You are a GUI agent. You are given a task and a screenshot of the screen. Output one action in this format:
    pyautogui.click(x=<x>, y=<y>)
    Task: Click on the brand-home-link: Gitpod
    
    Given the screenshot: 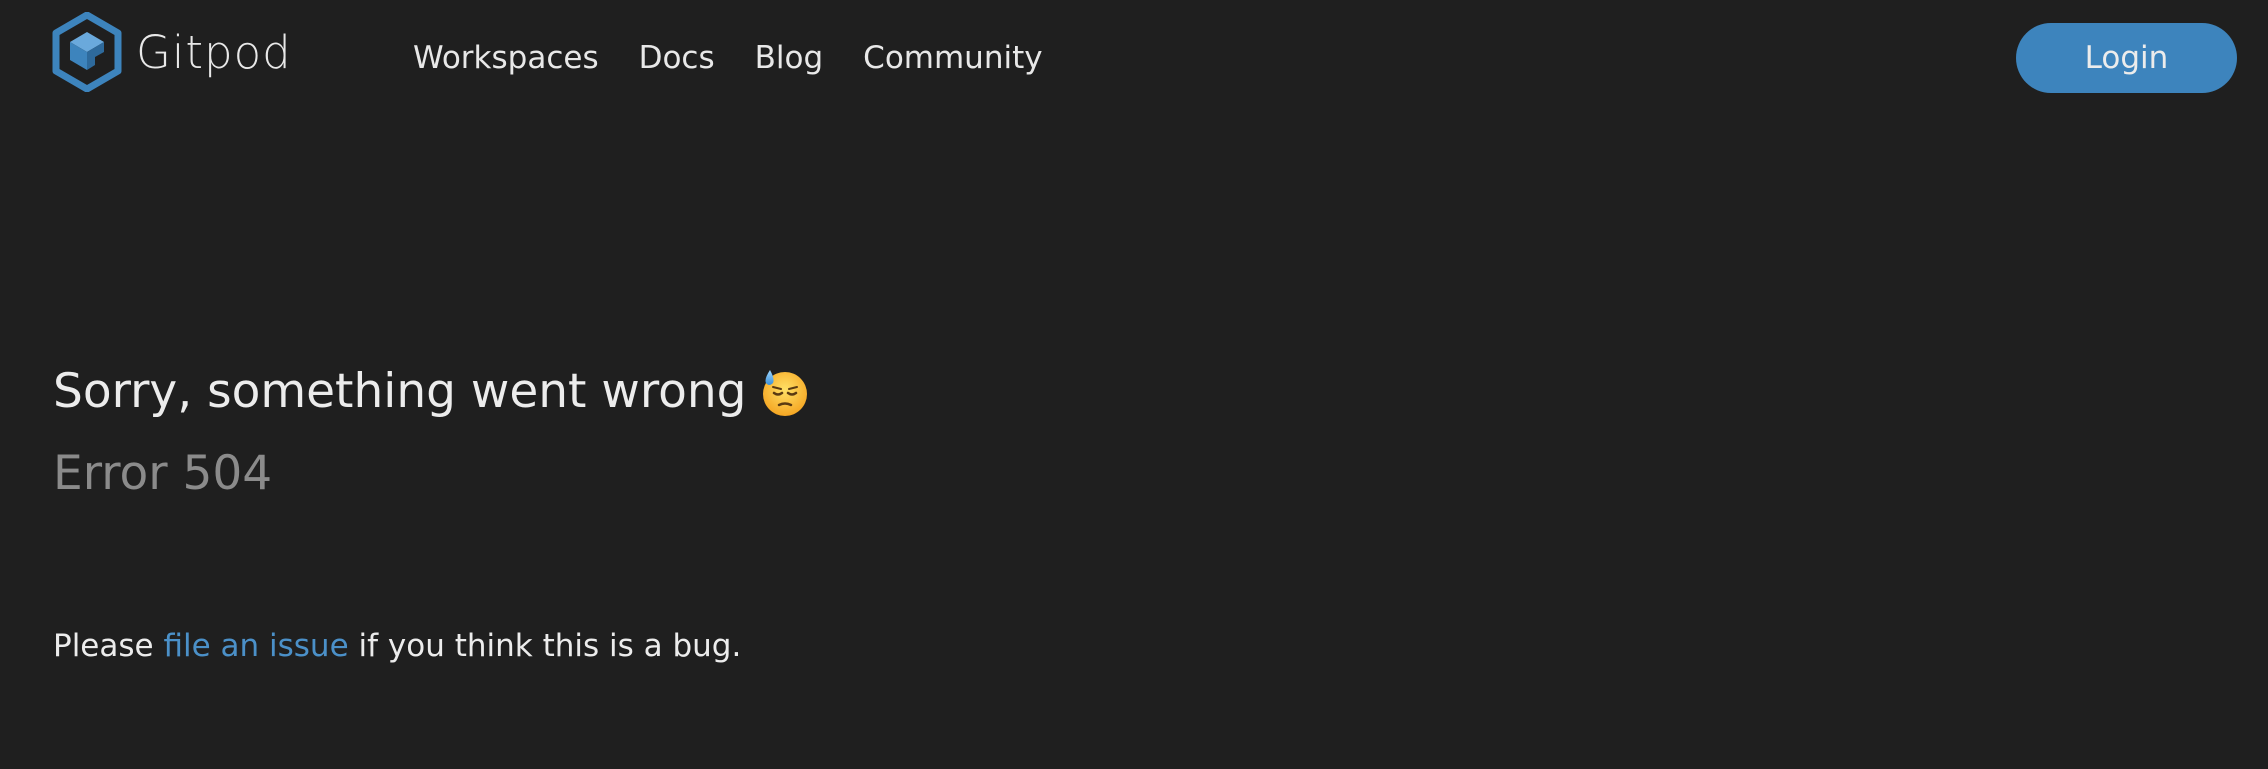 What is the action you would take?
    pyautogui.click(x=172, y=52)
    